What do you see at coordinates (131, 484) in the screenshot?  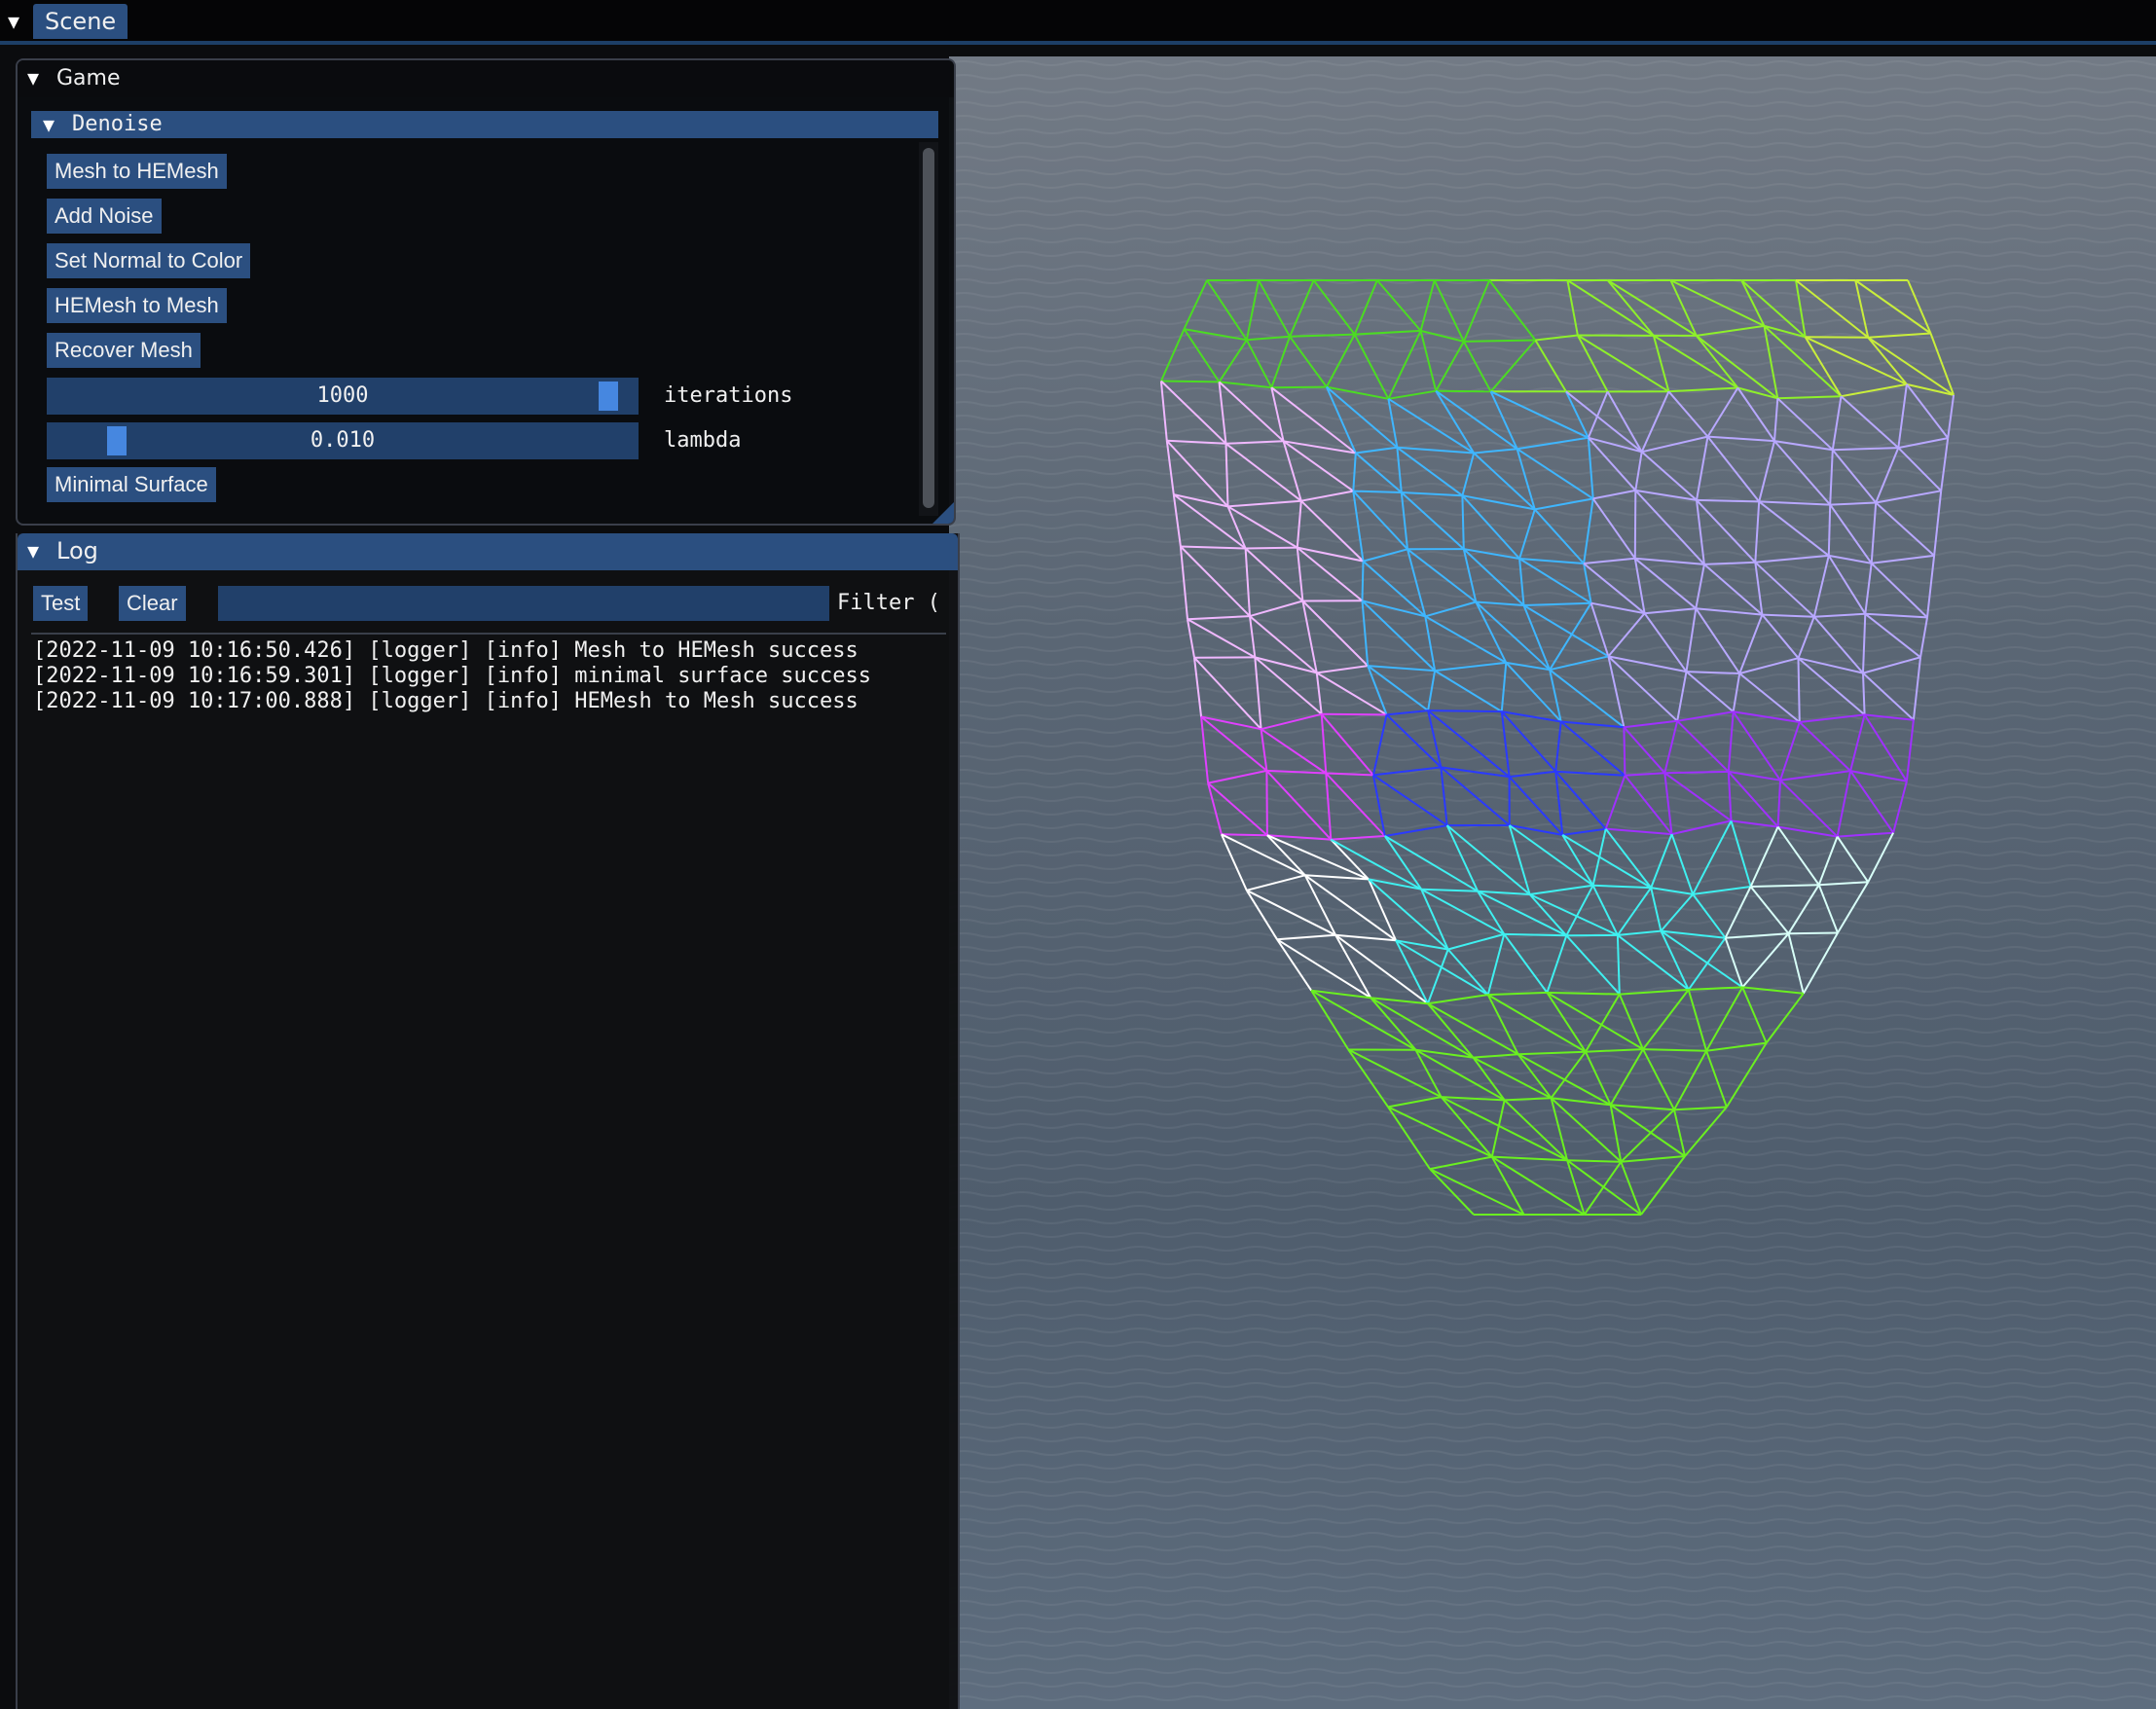 I see `minimal-surface-button: Minimal Surface` at bounding box center [131, 484].